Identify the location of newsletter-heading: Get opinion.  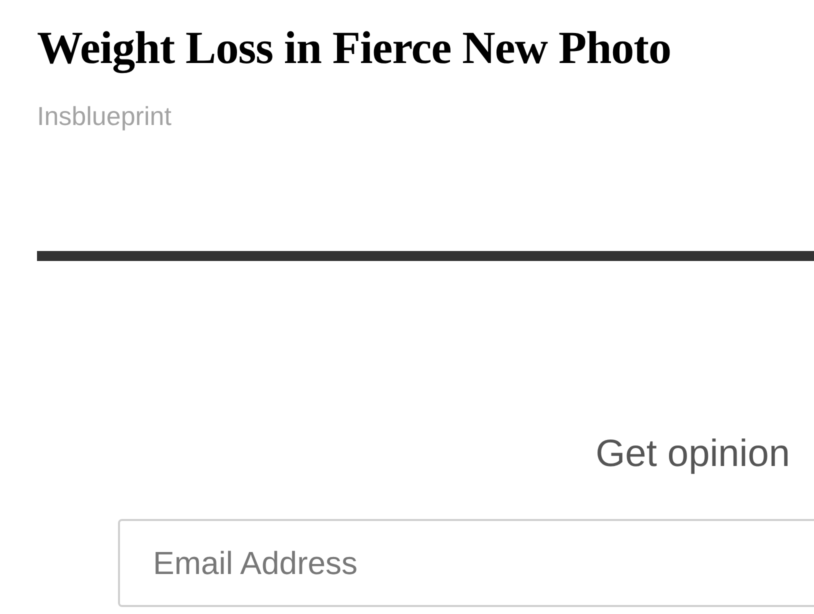
(693, 454).